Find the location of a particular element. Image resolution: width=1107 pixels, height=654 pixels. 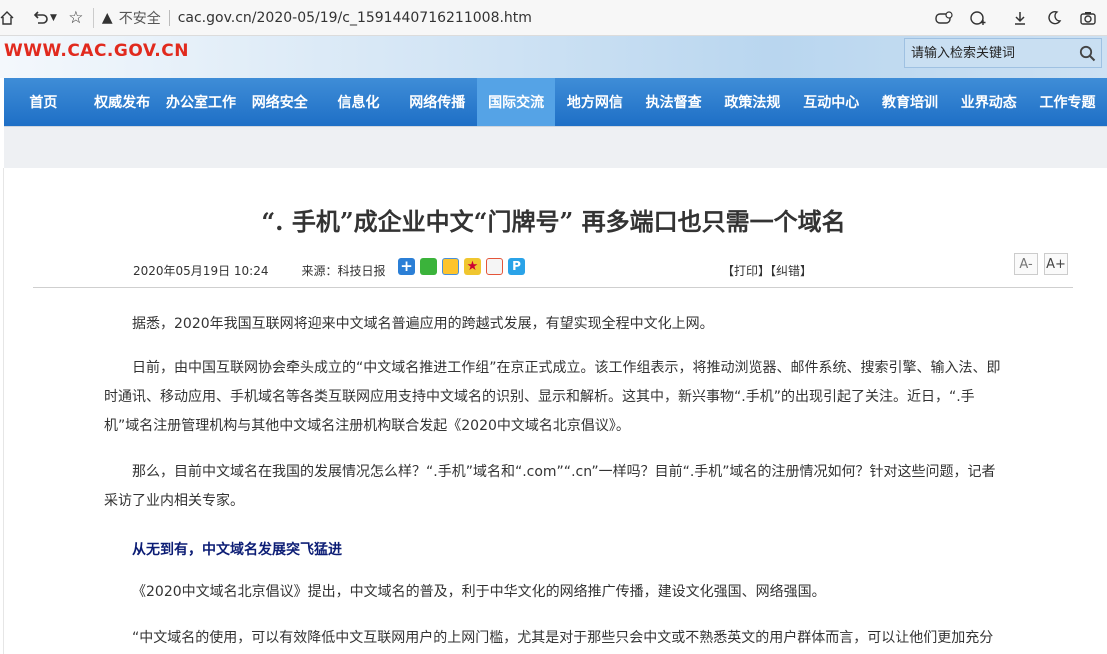

search-box is located at coordinates (1003, 53).